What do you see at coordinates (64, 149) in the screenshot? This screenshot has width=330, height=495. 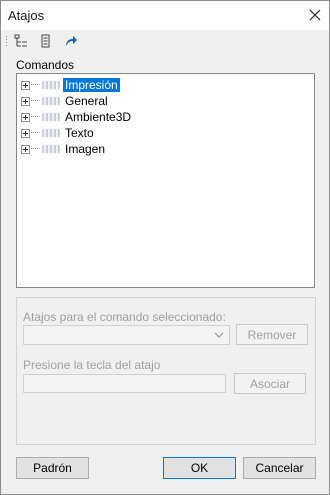 I see `tree-item: Imagen` at bounding box center [64, 149].